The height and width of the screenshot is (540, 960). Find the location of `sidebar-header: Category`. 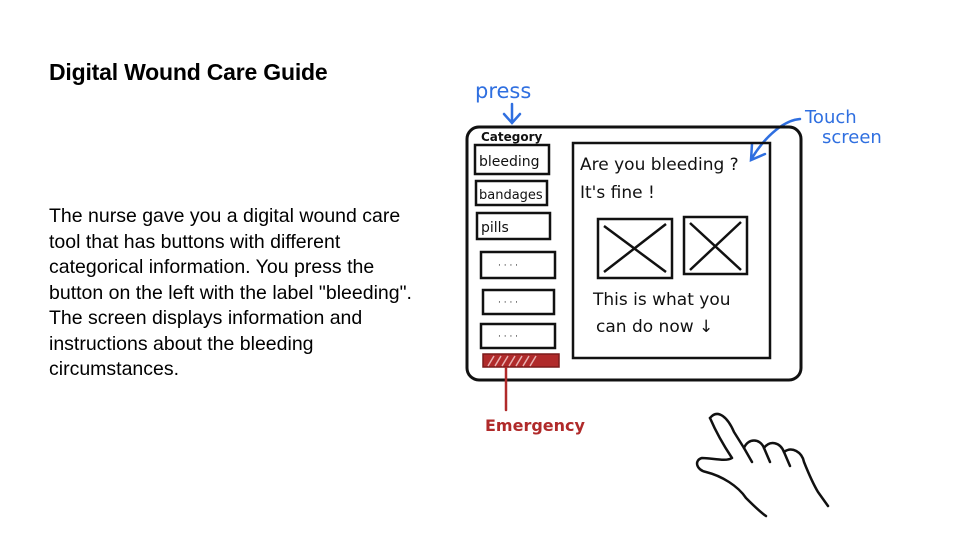

sidebar-header: Category is located at coordinates (512, 137).